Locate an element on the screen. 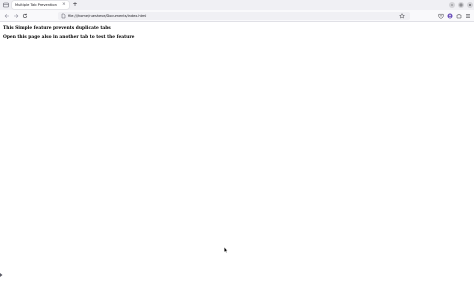 This screenshot has width=474, height=281. back-arrow-icon is located at coordinates (6, 15).